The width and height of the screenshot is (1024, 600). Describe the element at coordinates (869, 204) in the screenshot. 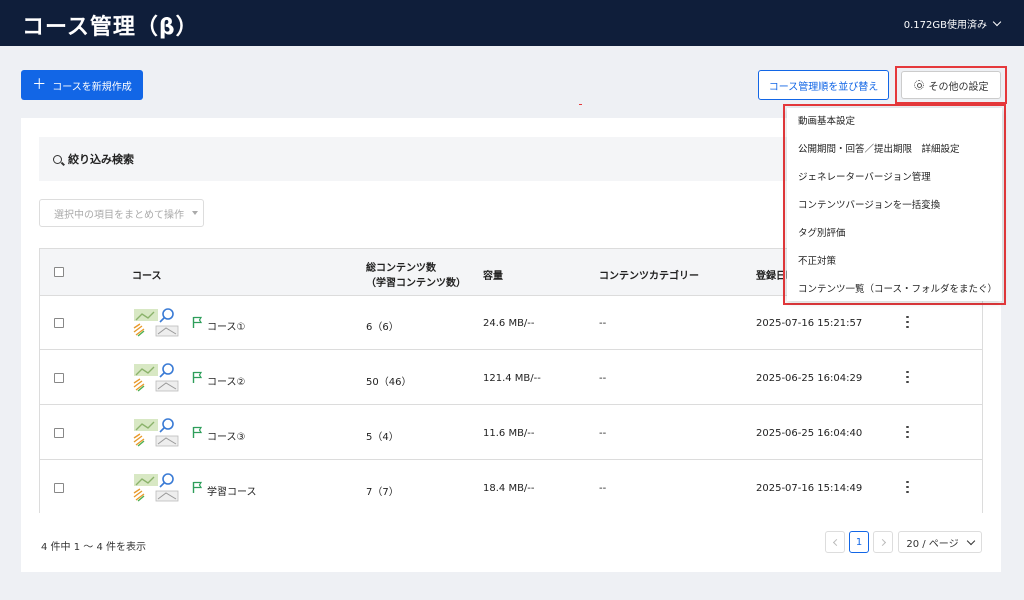

I see `menu-item-bulk-convert: コンテンツバージョンを一括変換` at that location.